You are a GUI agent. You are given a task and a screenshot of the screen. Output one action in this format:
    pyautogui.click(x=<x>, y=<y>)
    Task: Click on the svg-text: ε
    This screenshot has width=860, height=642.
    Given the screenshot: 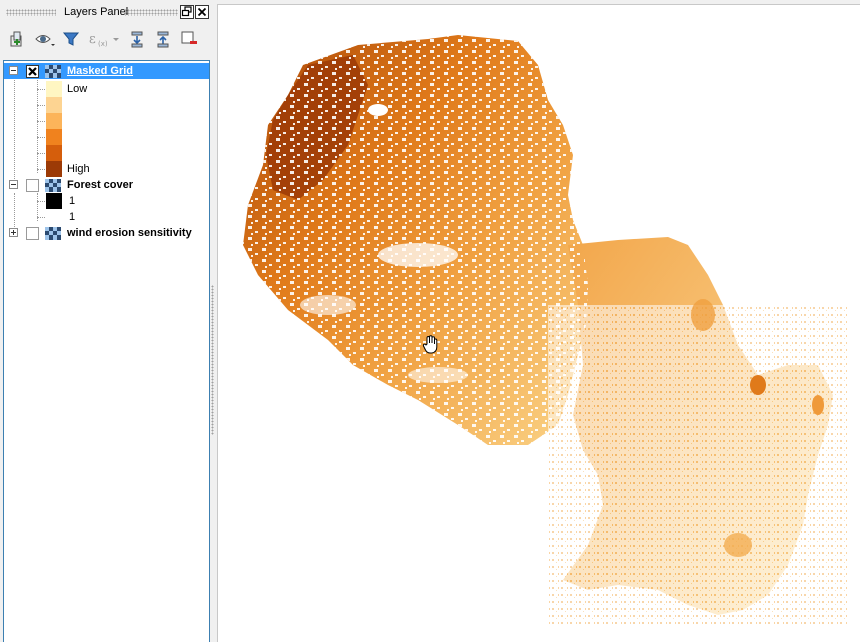 What is the action you would take?
    pyautogui.click(x=92, y=39)
    